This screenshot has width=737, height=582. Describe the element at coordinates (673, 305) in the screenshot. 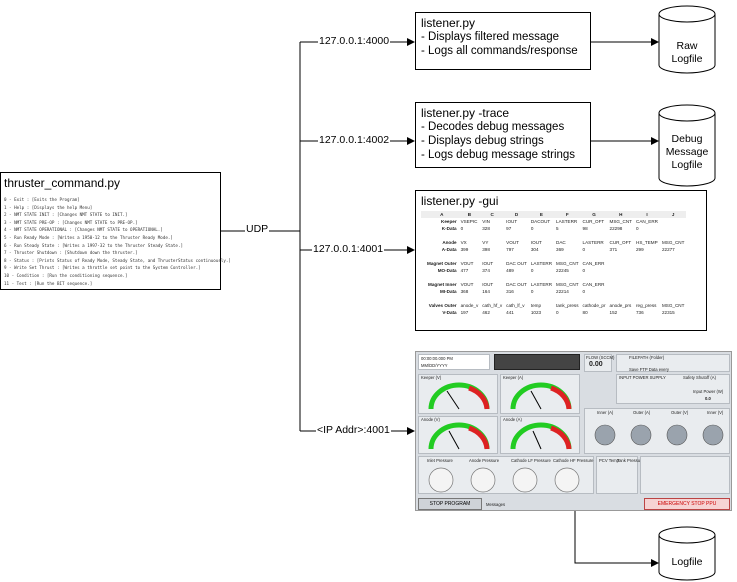

I see `sheet-cell: MSG_CNT` at that location.